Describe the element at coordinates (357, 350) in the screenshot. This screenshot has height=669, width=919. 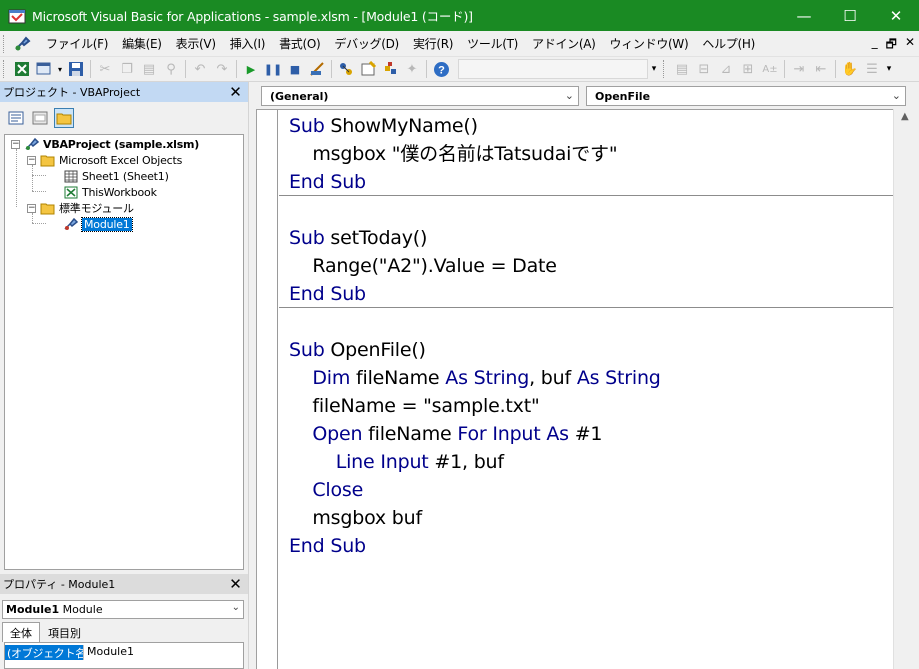
I see `code-line: Sub OpenFile()` at that location.